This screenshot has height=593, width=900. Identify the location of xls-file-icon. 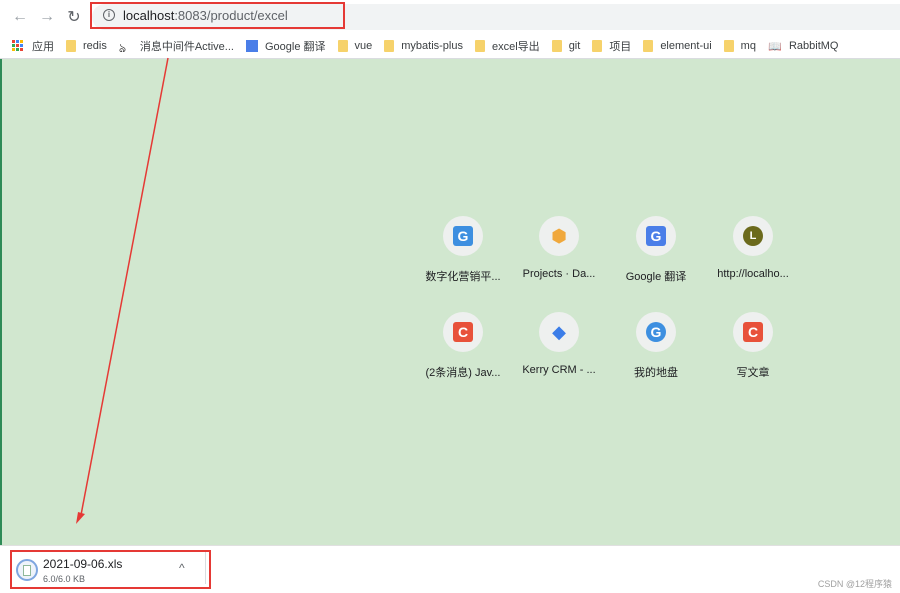
(27, 570).